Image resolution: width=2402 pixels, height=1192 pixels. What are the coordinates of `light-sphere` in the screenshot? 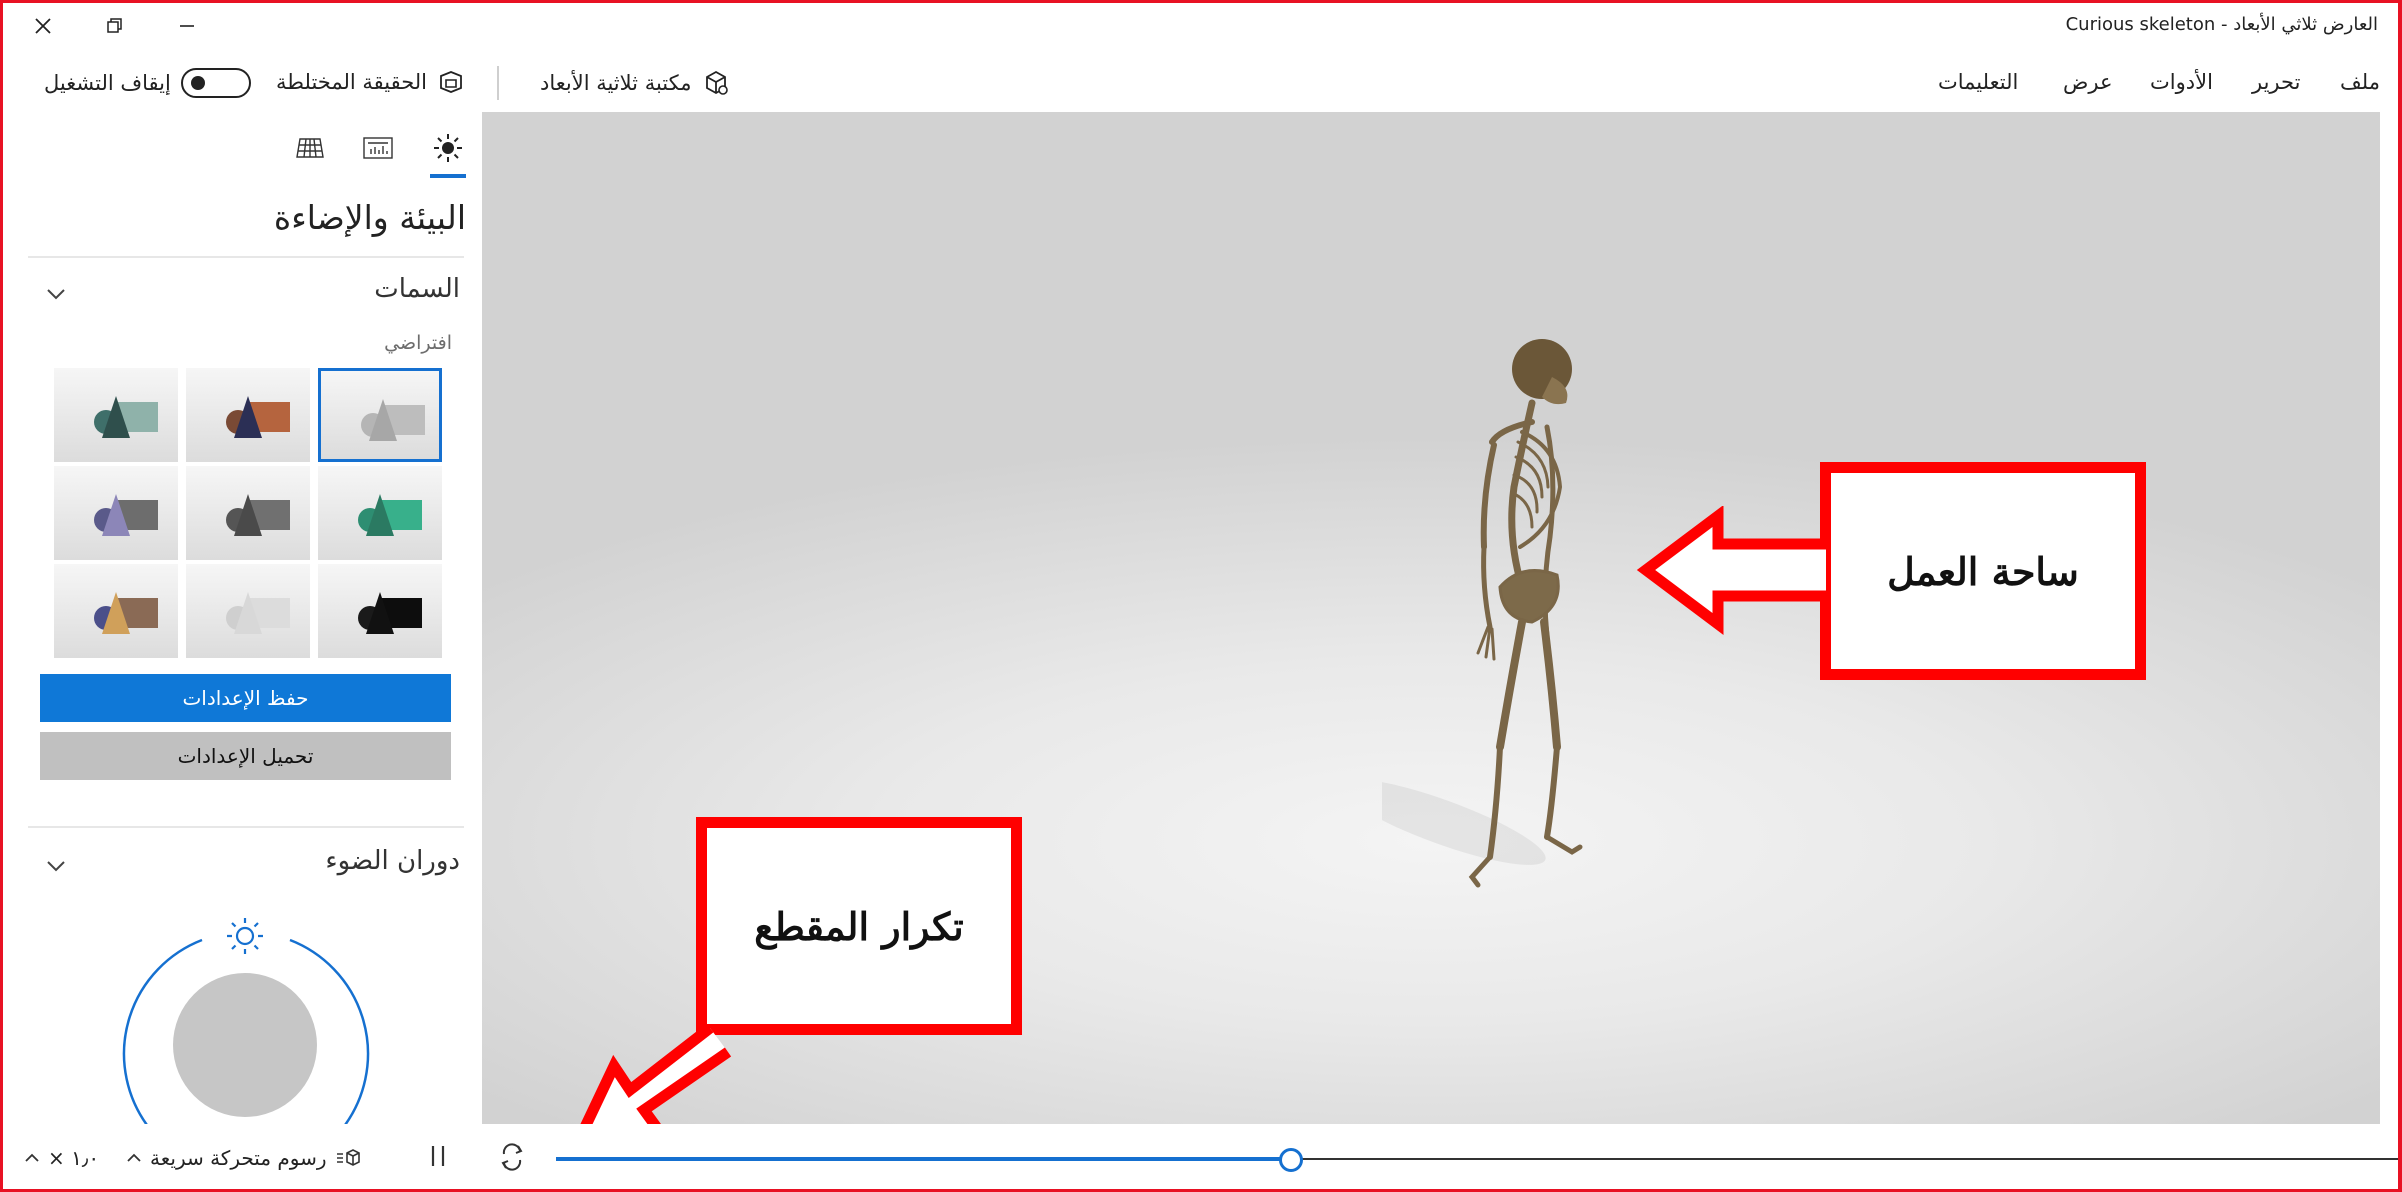 It's located at (245, 1045).